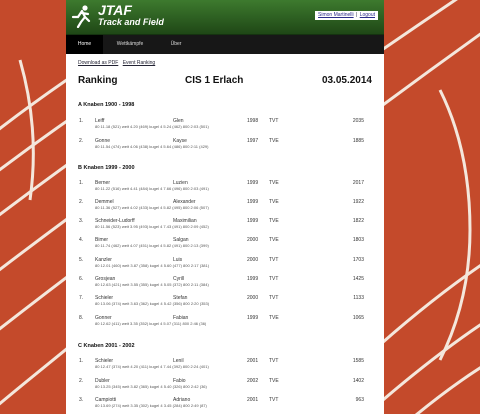 This screenshot has width=480, height=414. I want to click on brand-subtitle: Track and Field, so click(131, 22).